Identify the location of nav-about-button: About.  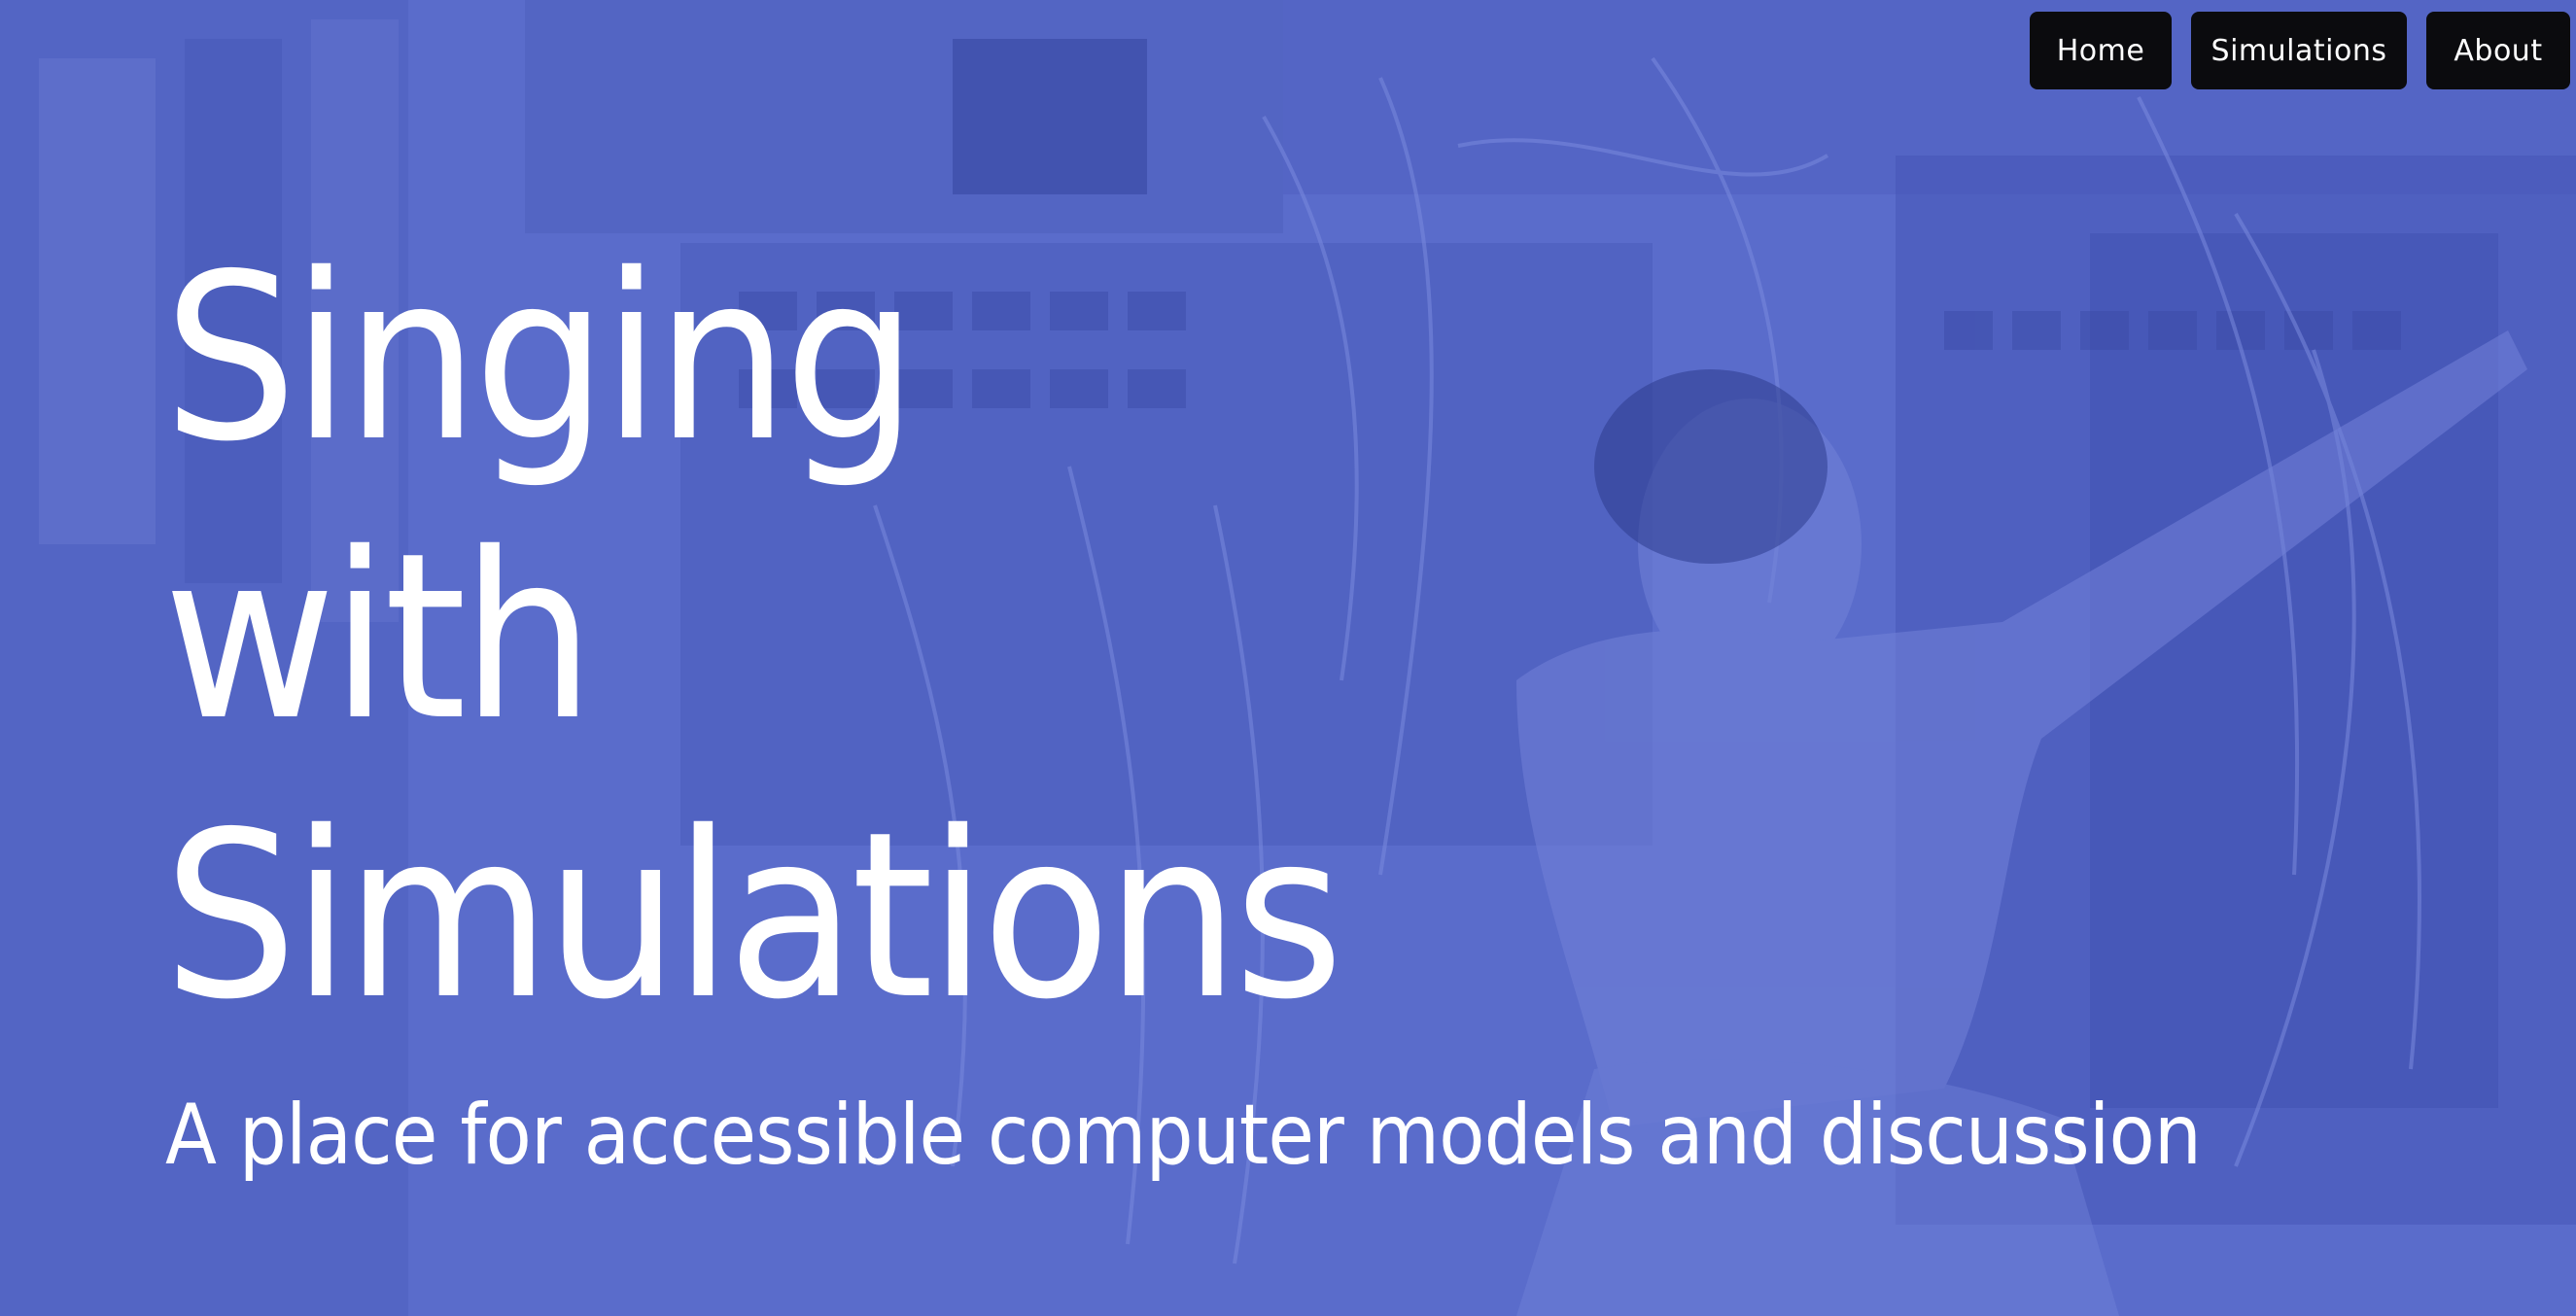
(2498, 50).